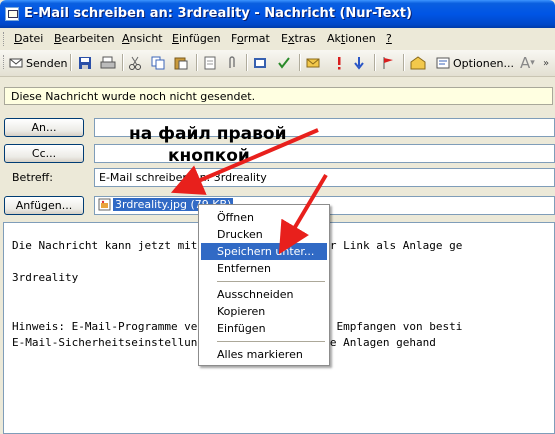 Image resolution: width=555 pixels, height=434 pixels. I want to click on arrow-to-save-as, so click(303, 214).